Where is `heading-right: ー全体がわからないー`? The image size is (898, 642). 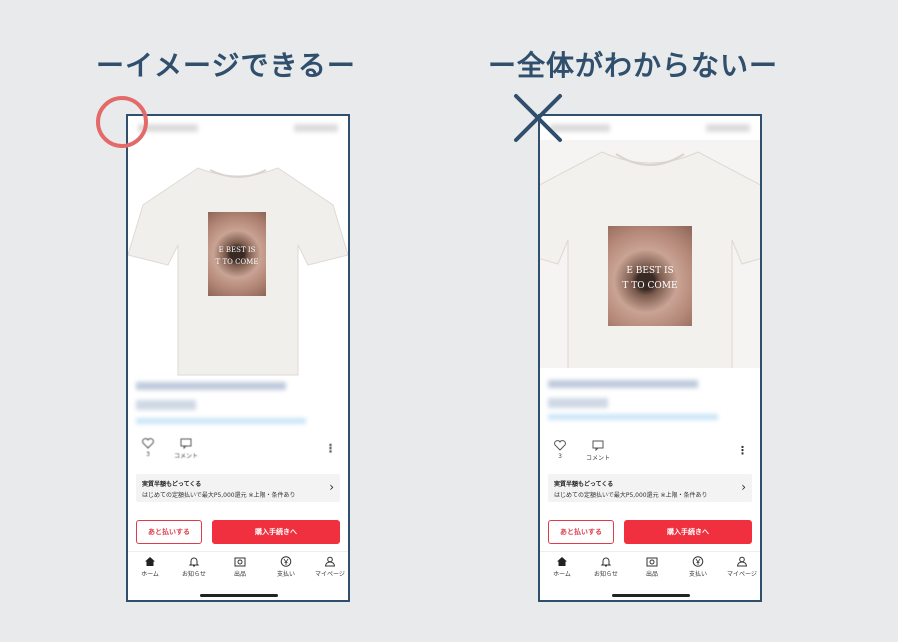 heading-right: ー全体がわからないー is located at coordinates (633, 65).